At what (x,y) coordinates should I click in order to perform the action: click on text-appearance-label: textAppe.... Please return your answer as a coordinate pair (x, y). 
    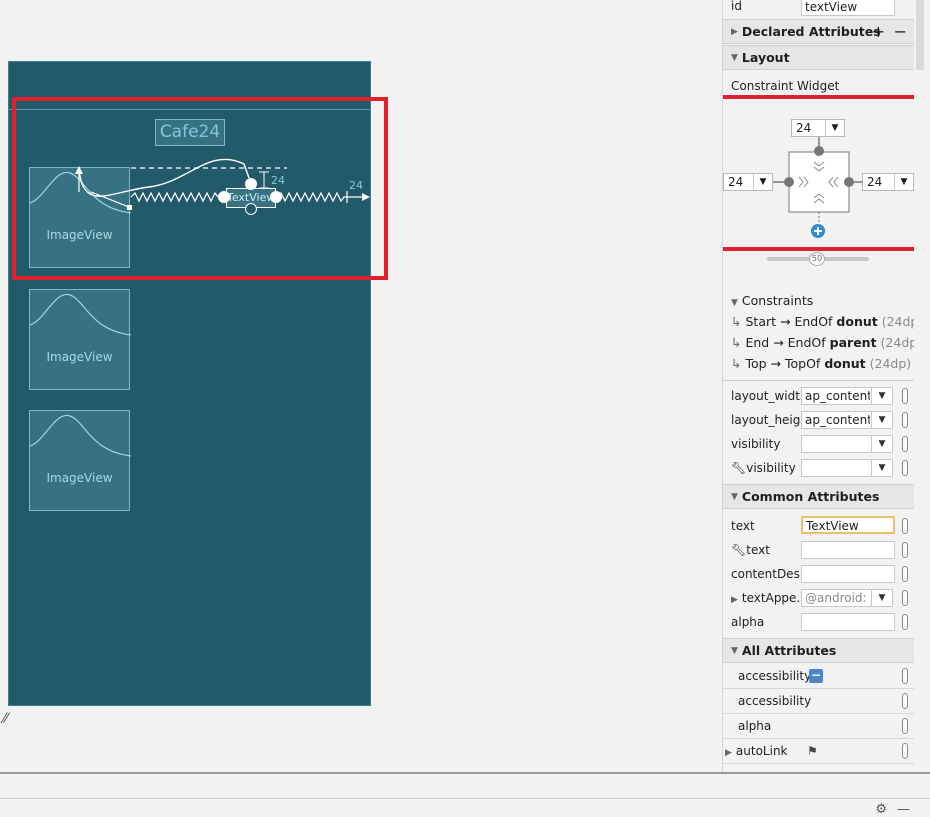
    Looking at the image, I should click on (774, 598).